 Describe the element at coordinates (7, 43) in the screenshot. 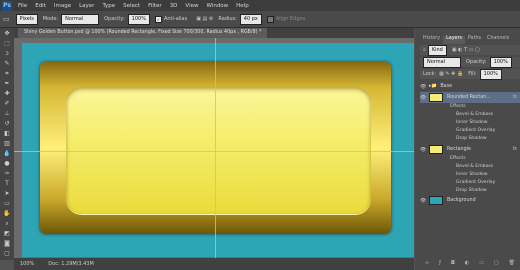

I see `marquee-tool-icon: ⬚` at that location.